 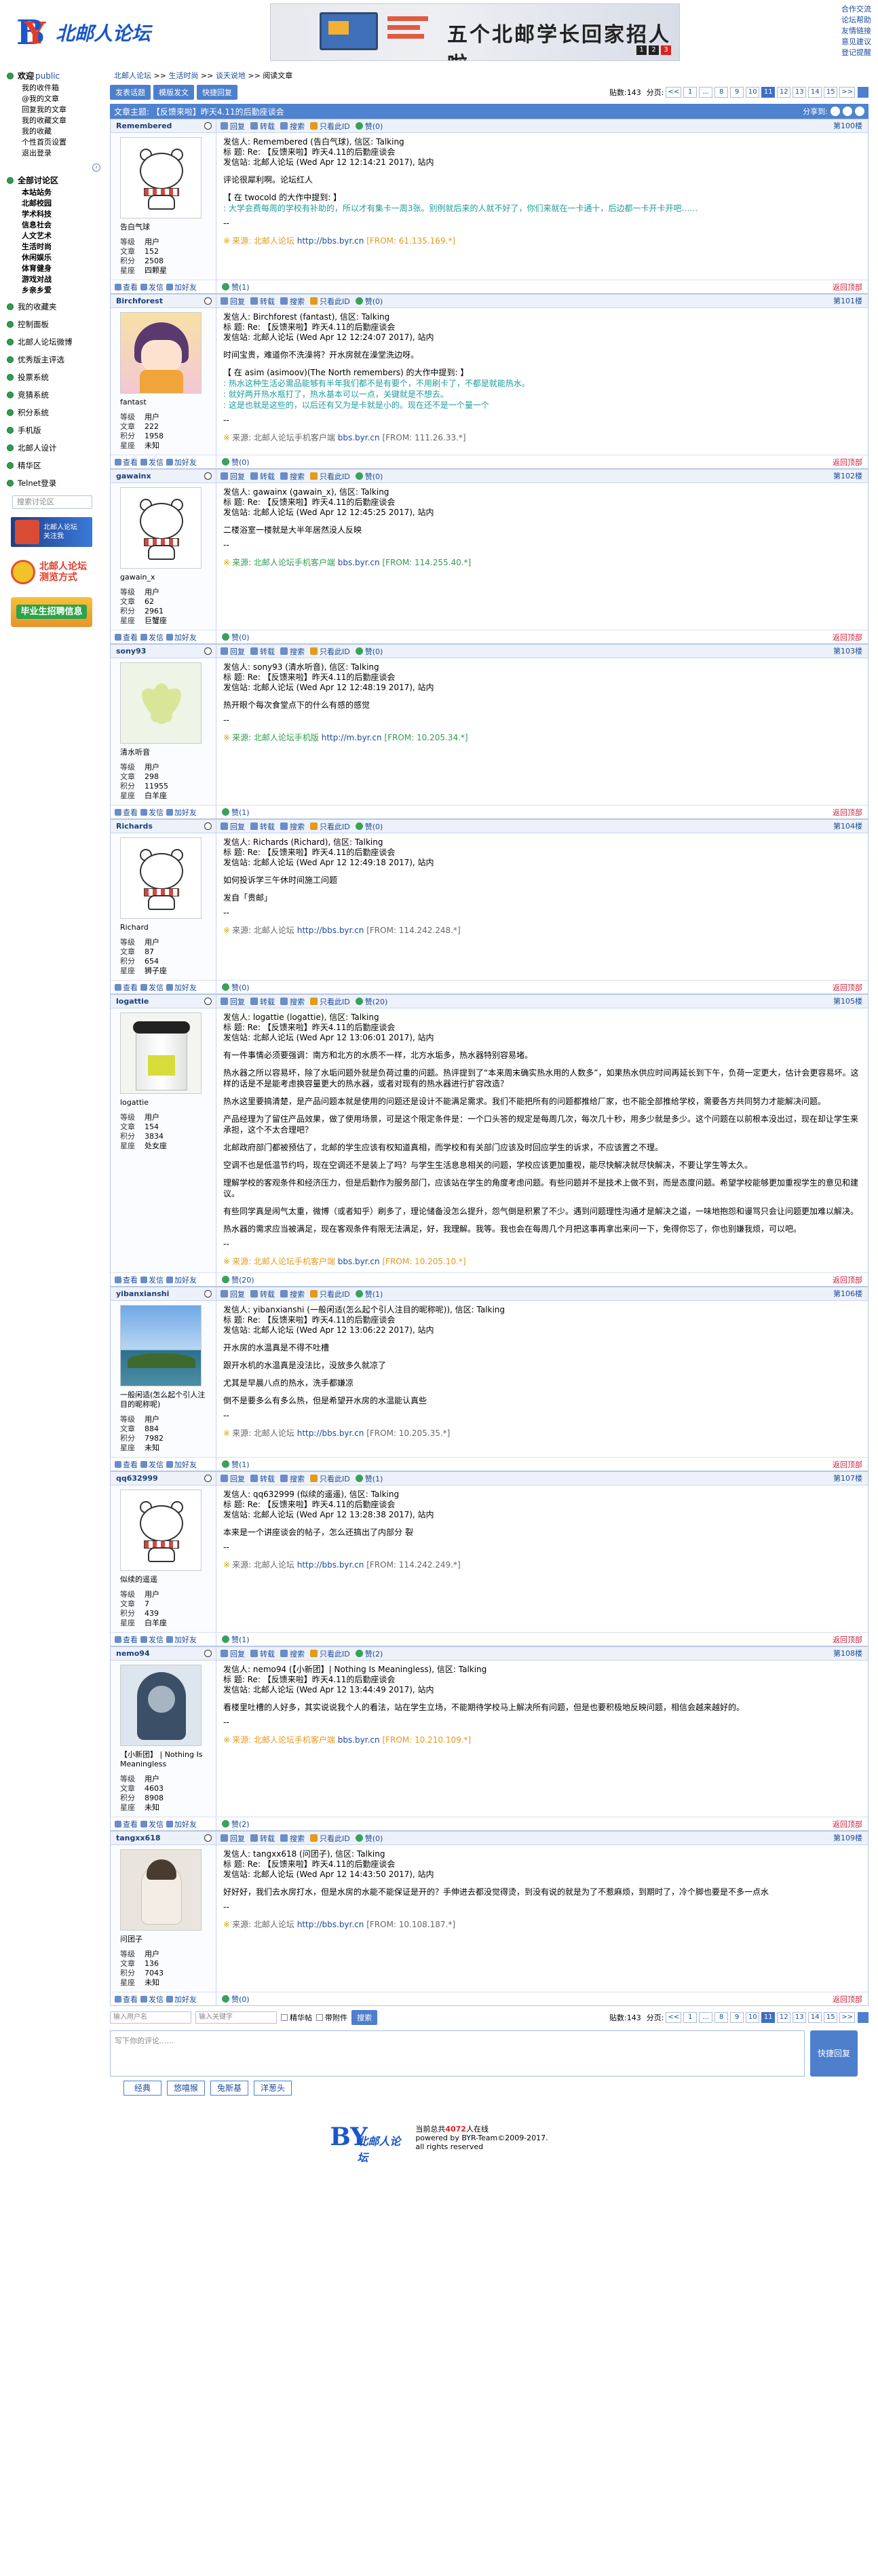 What do you see at coordinates (864, 2017) in the screenshot?
I see `page-go-button` at bounding box center [864, 2017].